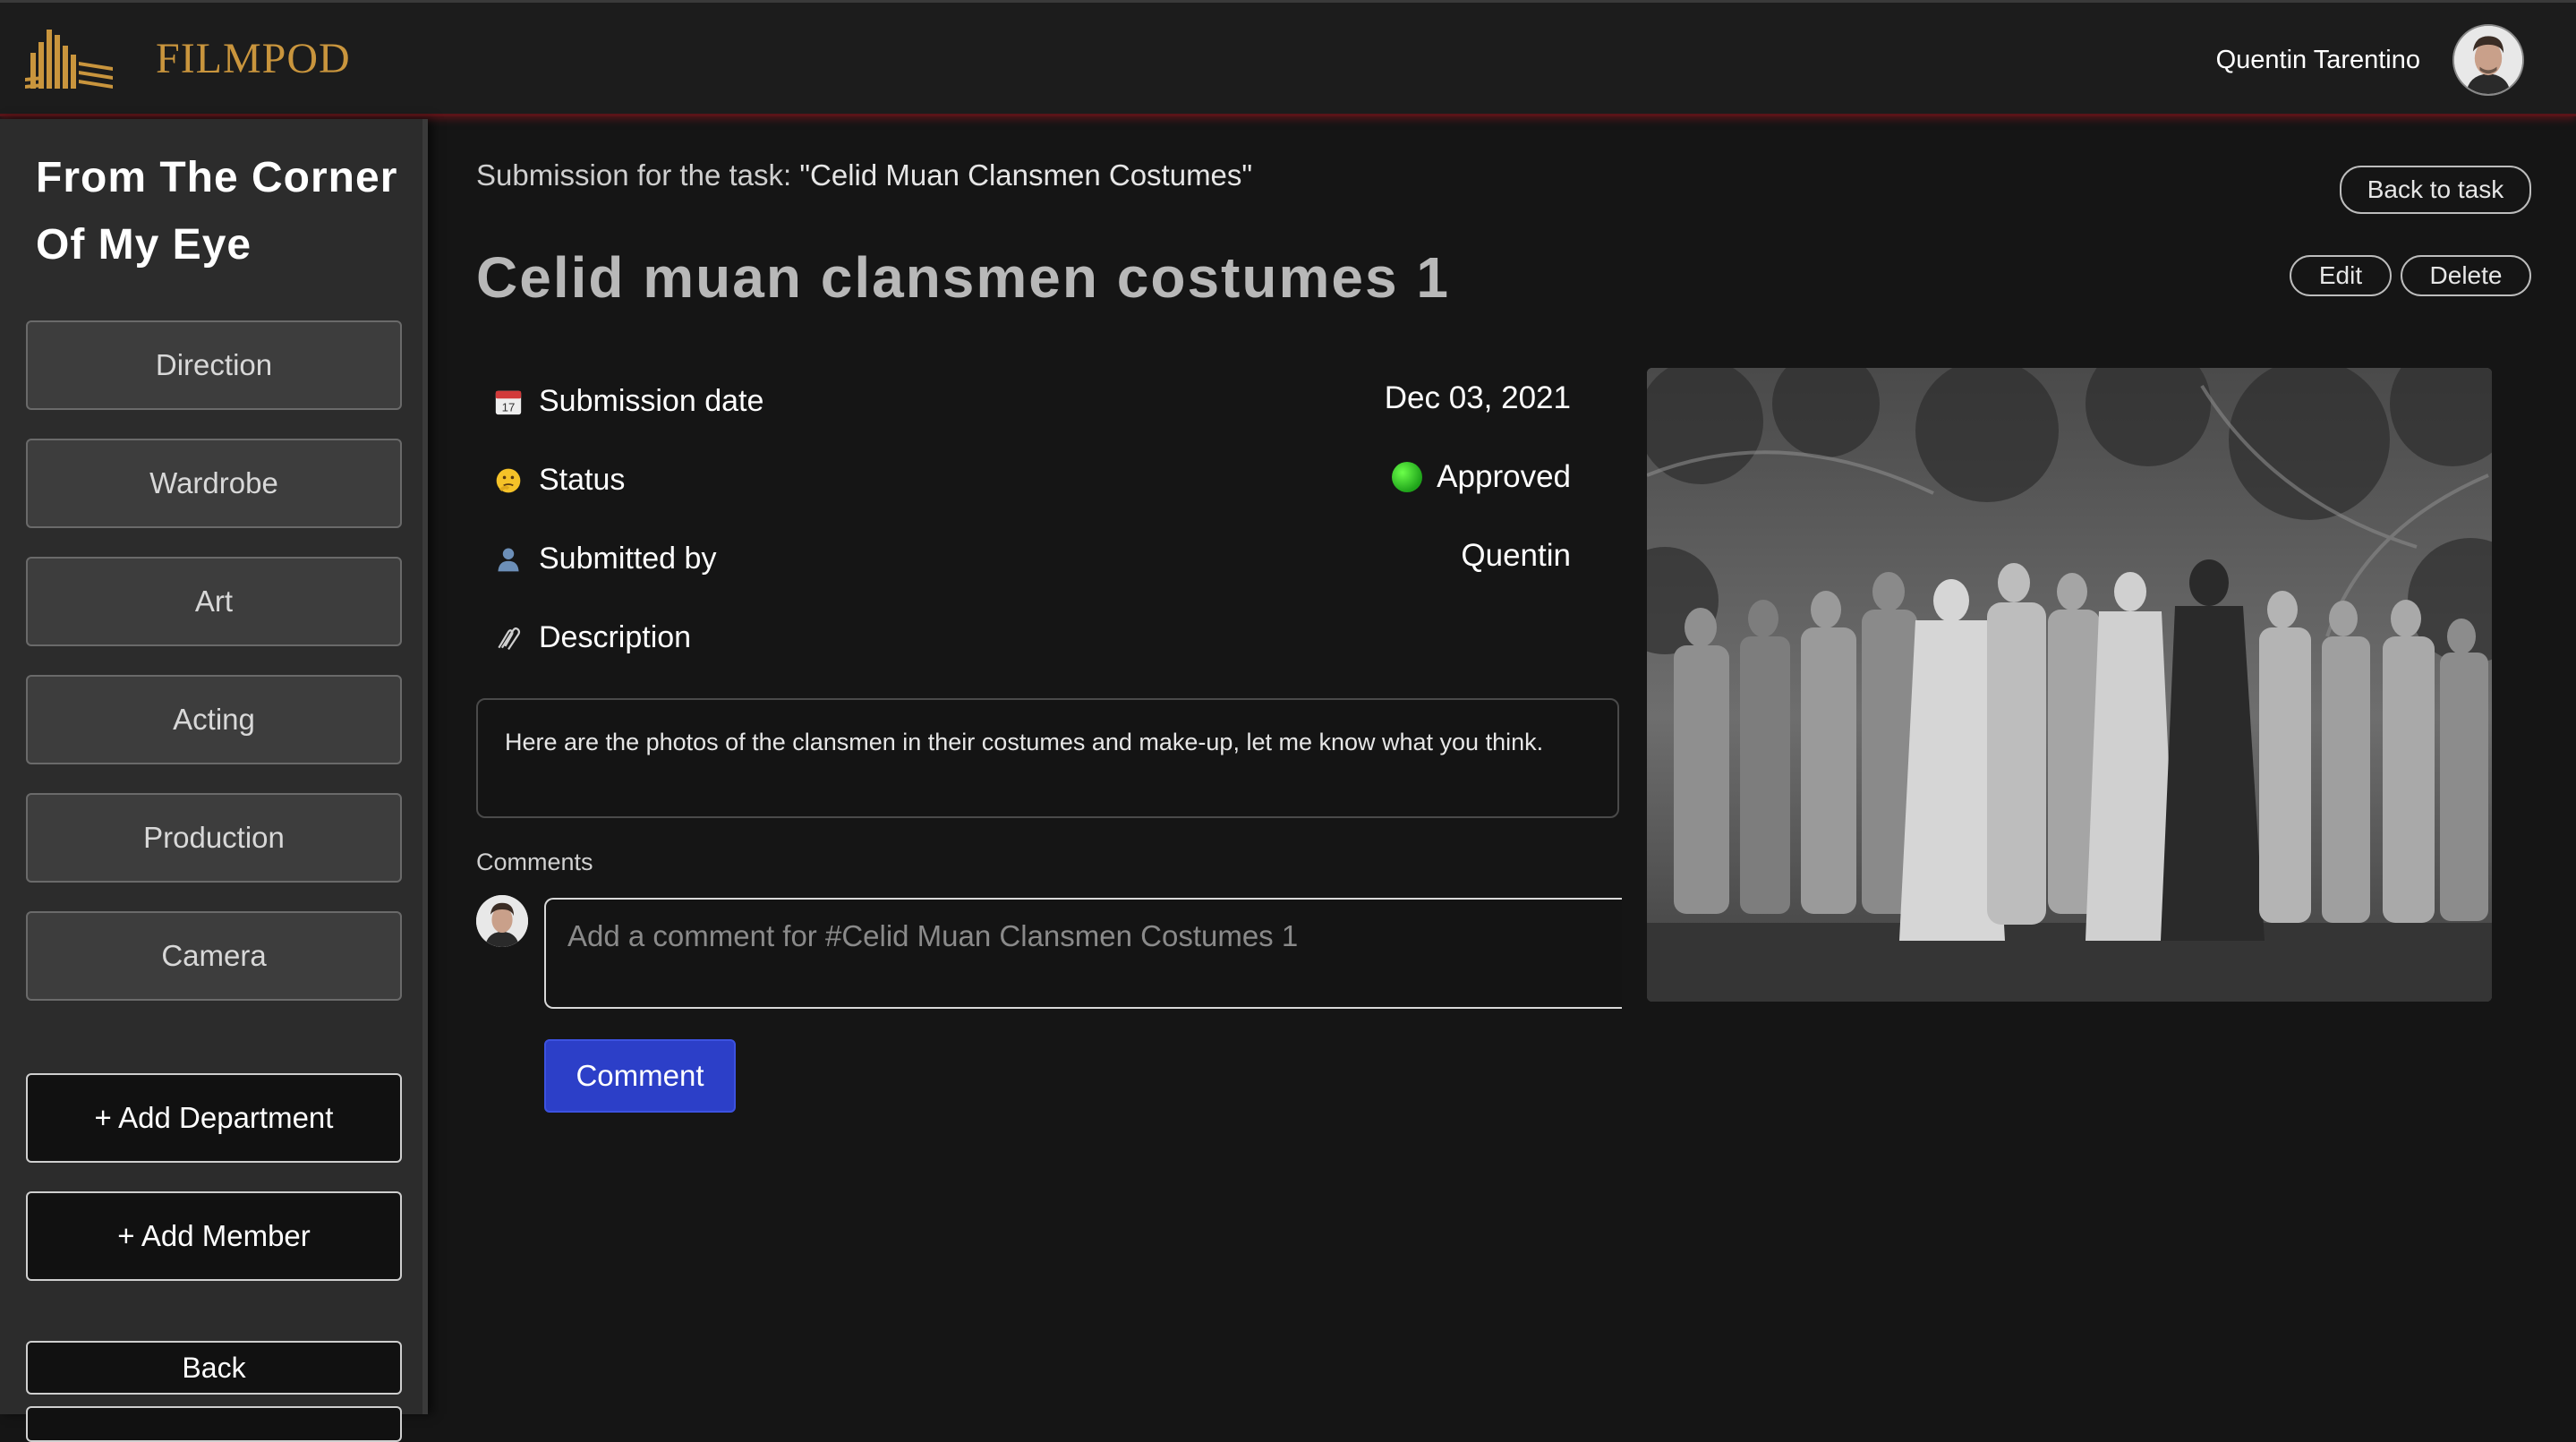  Describe the element at coordinates (508, 559) in the screenshot. I see `person-icon` at that location.